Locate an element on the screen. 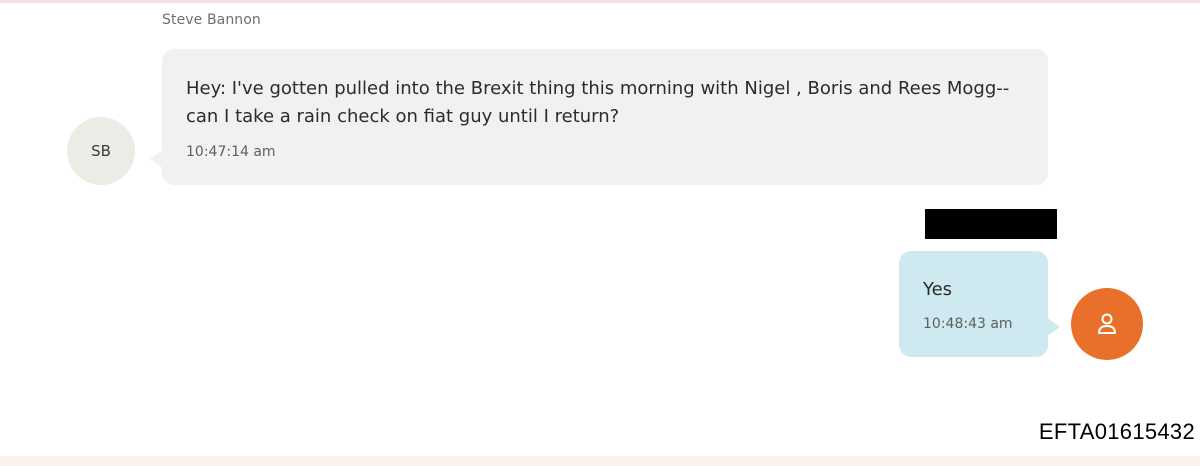  outgoing-message-bubble: Yes 10:48:43 am is located at coordinates (979, 304).